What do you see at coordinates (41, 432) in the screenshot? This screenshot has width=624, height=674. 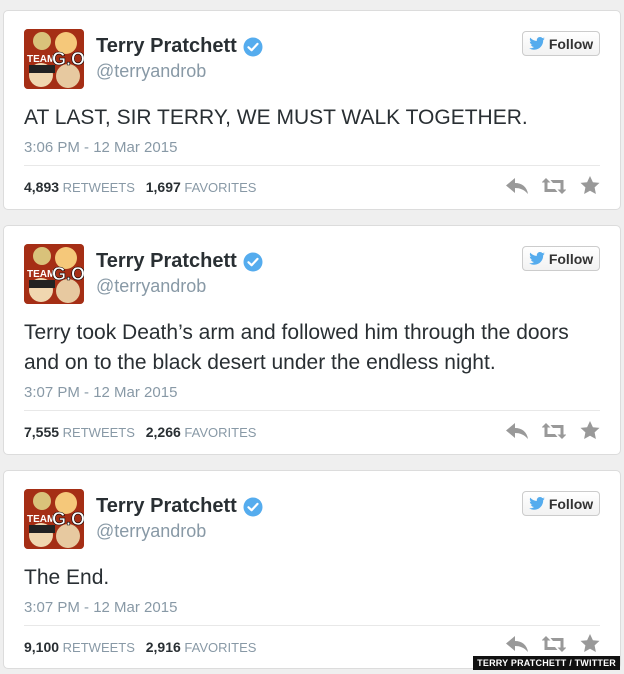 I see `retweet-count: 7,555` at bounding box center [41, 432].